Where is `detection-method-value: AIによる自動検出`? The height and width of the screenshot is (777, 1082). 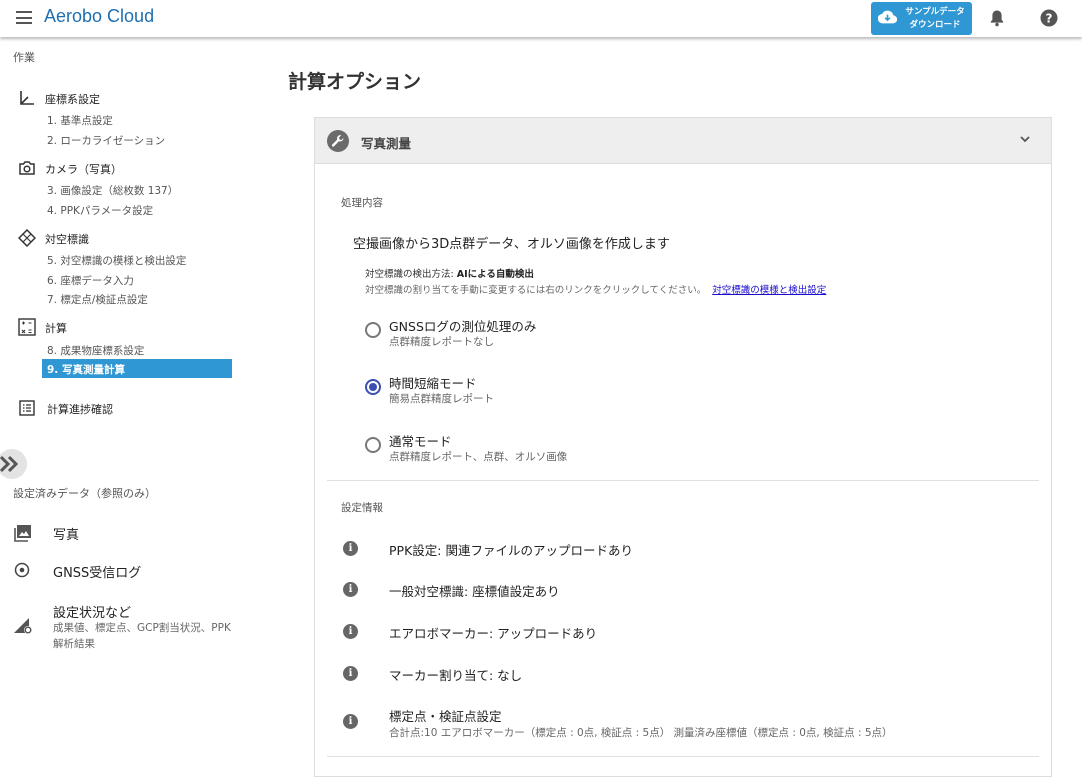 detection-method-value: AIによる自動検出 is located at coordinates (495, 274).